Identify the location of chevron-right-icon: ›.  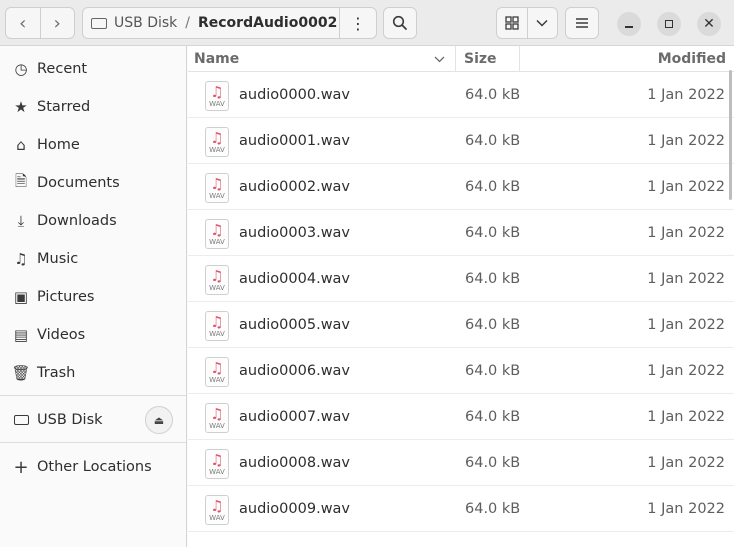
(57, 23).